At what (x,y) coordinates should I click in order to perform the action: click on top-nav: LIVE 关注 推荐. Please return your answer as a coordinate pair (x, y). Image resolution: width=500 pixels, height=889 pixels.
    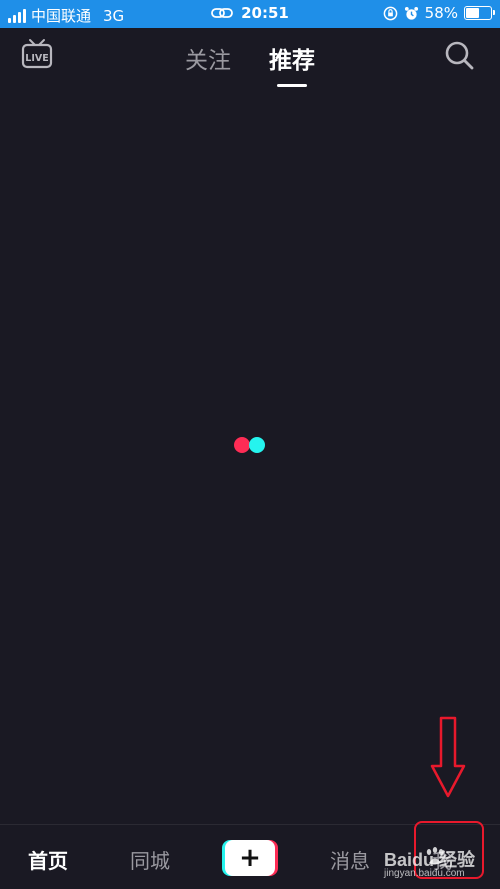
    Looking at the image, I should click on (250, 58).